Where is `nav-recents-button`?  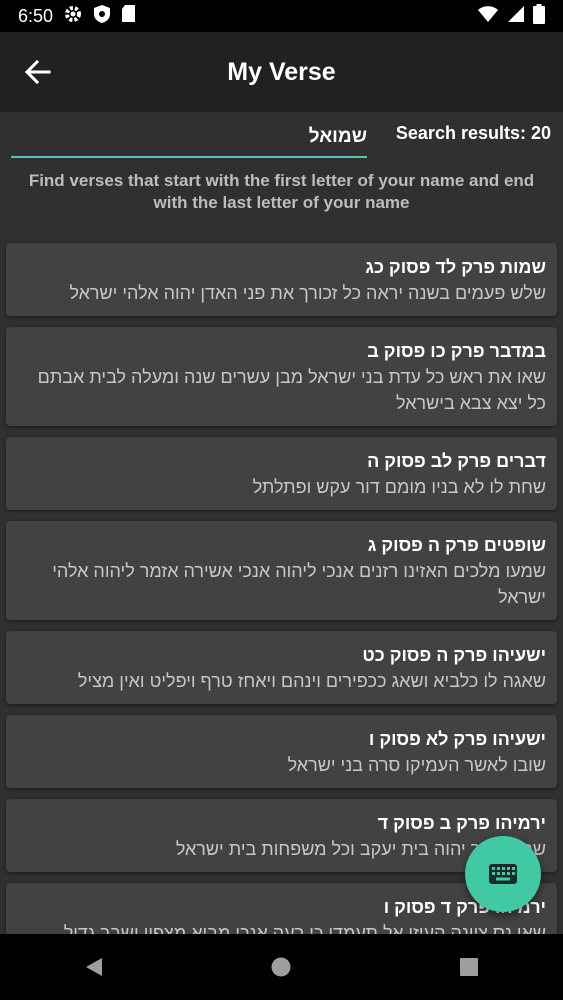 nav-recents-button is located at coordinates (469, 967).